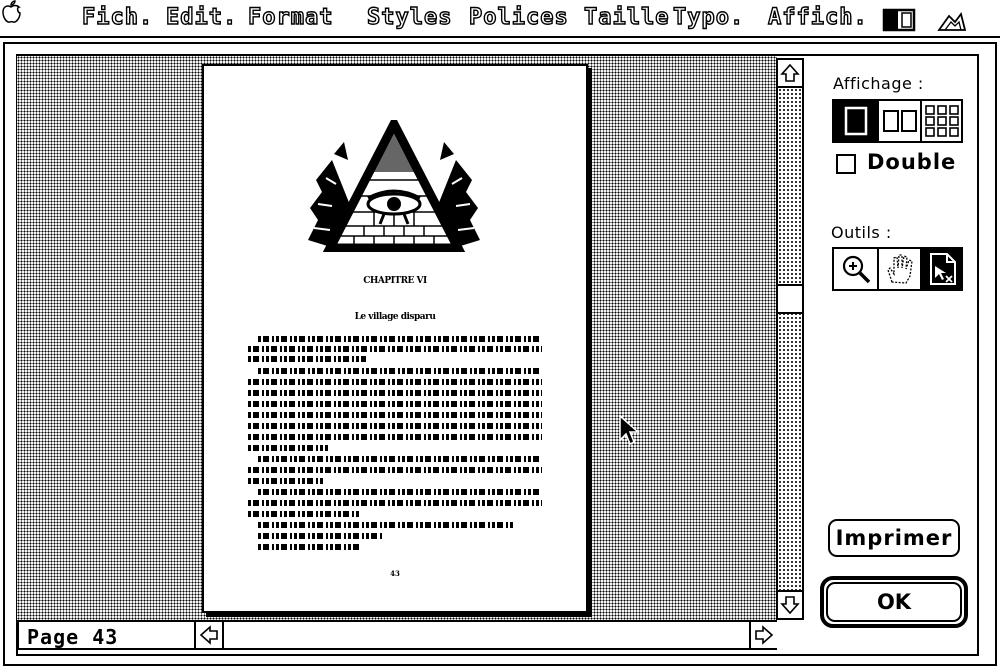 Image resolution: width=1000 pixels, height=668 pixels. I want to click on two-page-icon, so click(899, 121).